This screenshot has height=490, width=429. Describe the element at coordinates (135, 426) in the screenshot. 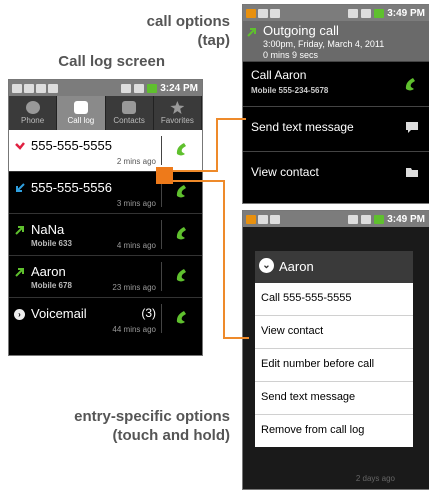

I see `caption-entry-specific: entry-specific options (touch and hold)` at that location.